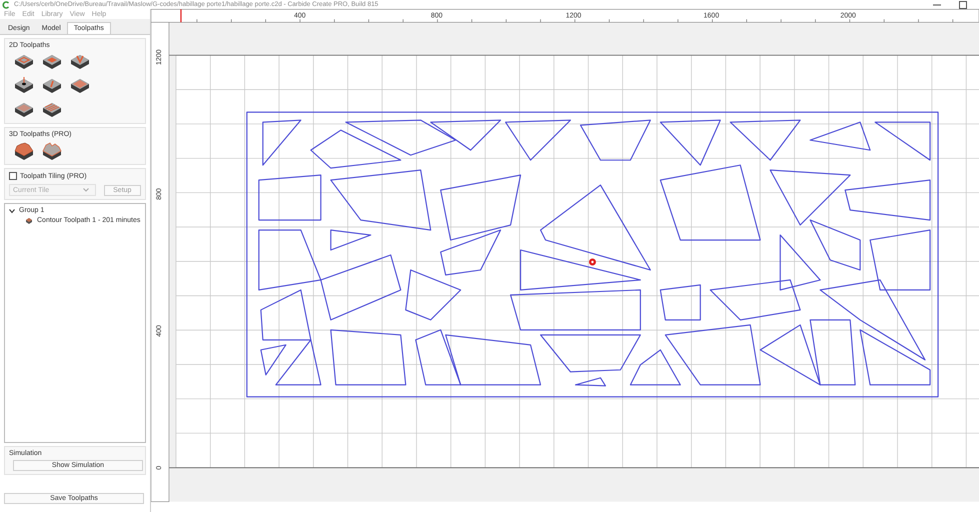 The height and width of the screenshot is (512, 979). Describe the element at coordinates (963, 4) in the screenshot. I see `maximize-icon` at that location.